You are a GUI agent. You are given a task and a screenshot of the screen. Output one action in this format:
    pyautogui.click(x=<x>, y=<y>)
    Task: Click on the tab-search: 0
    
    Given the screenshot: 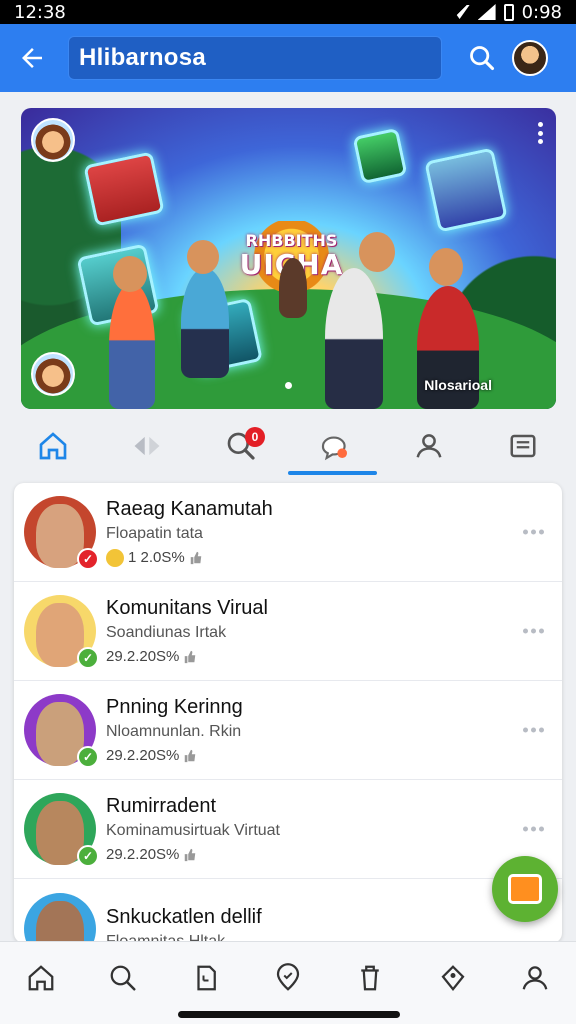 What is the action you would take?
    pyautogui.click(x=241, y=446)
    